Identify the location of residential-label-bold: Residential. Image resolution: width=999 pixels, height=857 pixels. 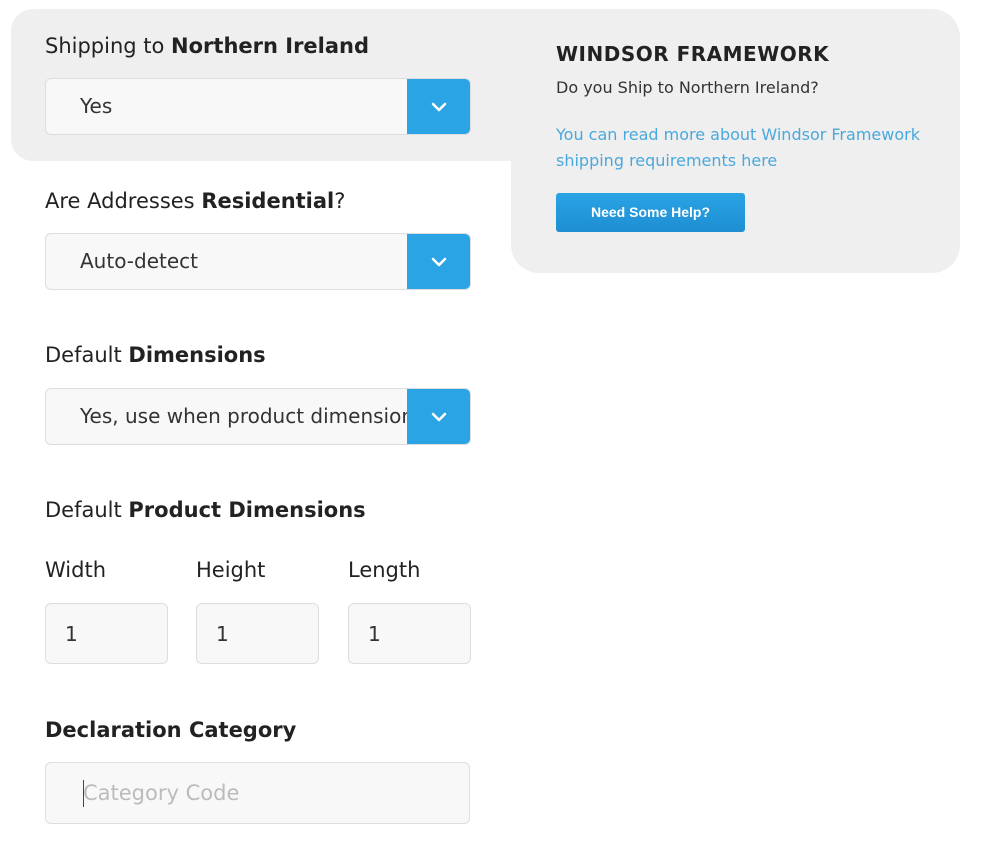
(268, 201).